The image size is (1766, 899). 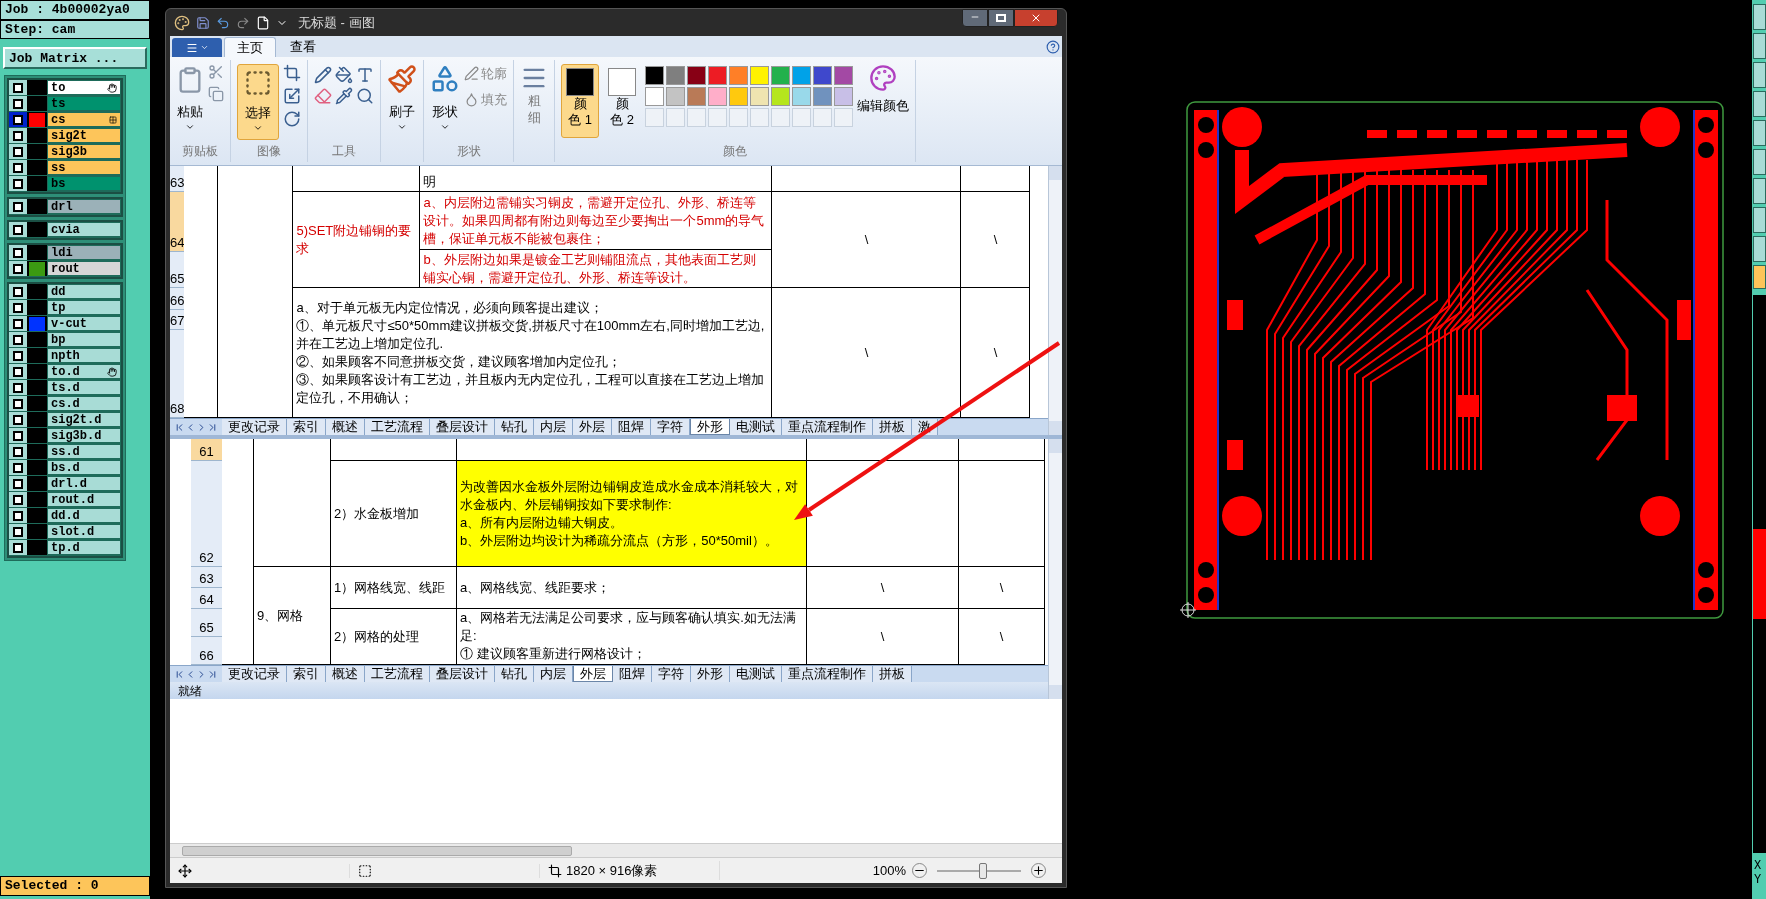 What do you see at coordinates (622, 101) in the screenshot?
I see `color-select-button: 颜 色 2` at bounding box center [622, 101].